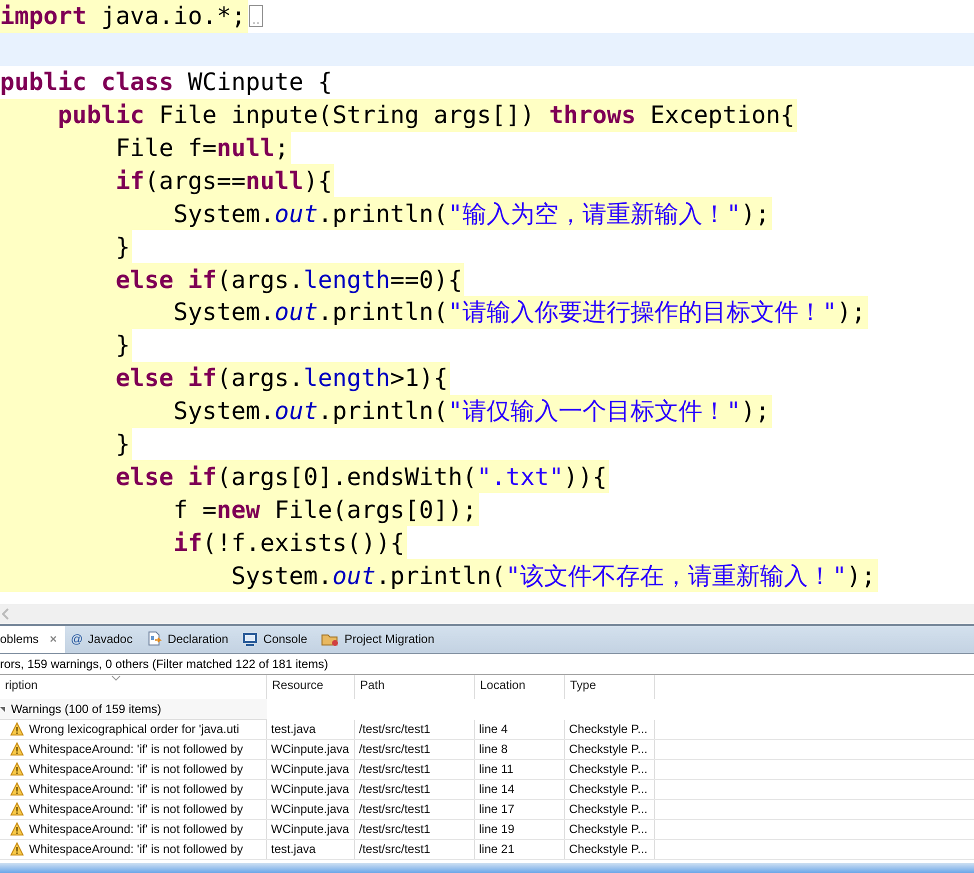 The image size is (974, 873). What do you see at coordinates (493, 729) in the screenshot?
I see `location-cell: line 4` at bounding box center [493, 729].